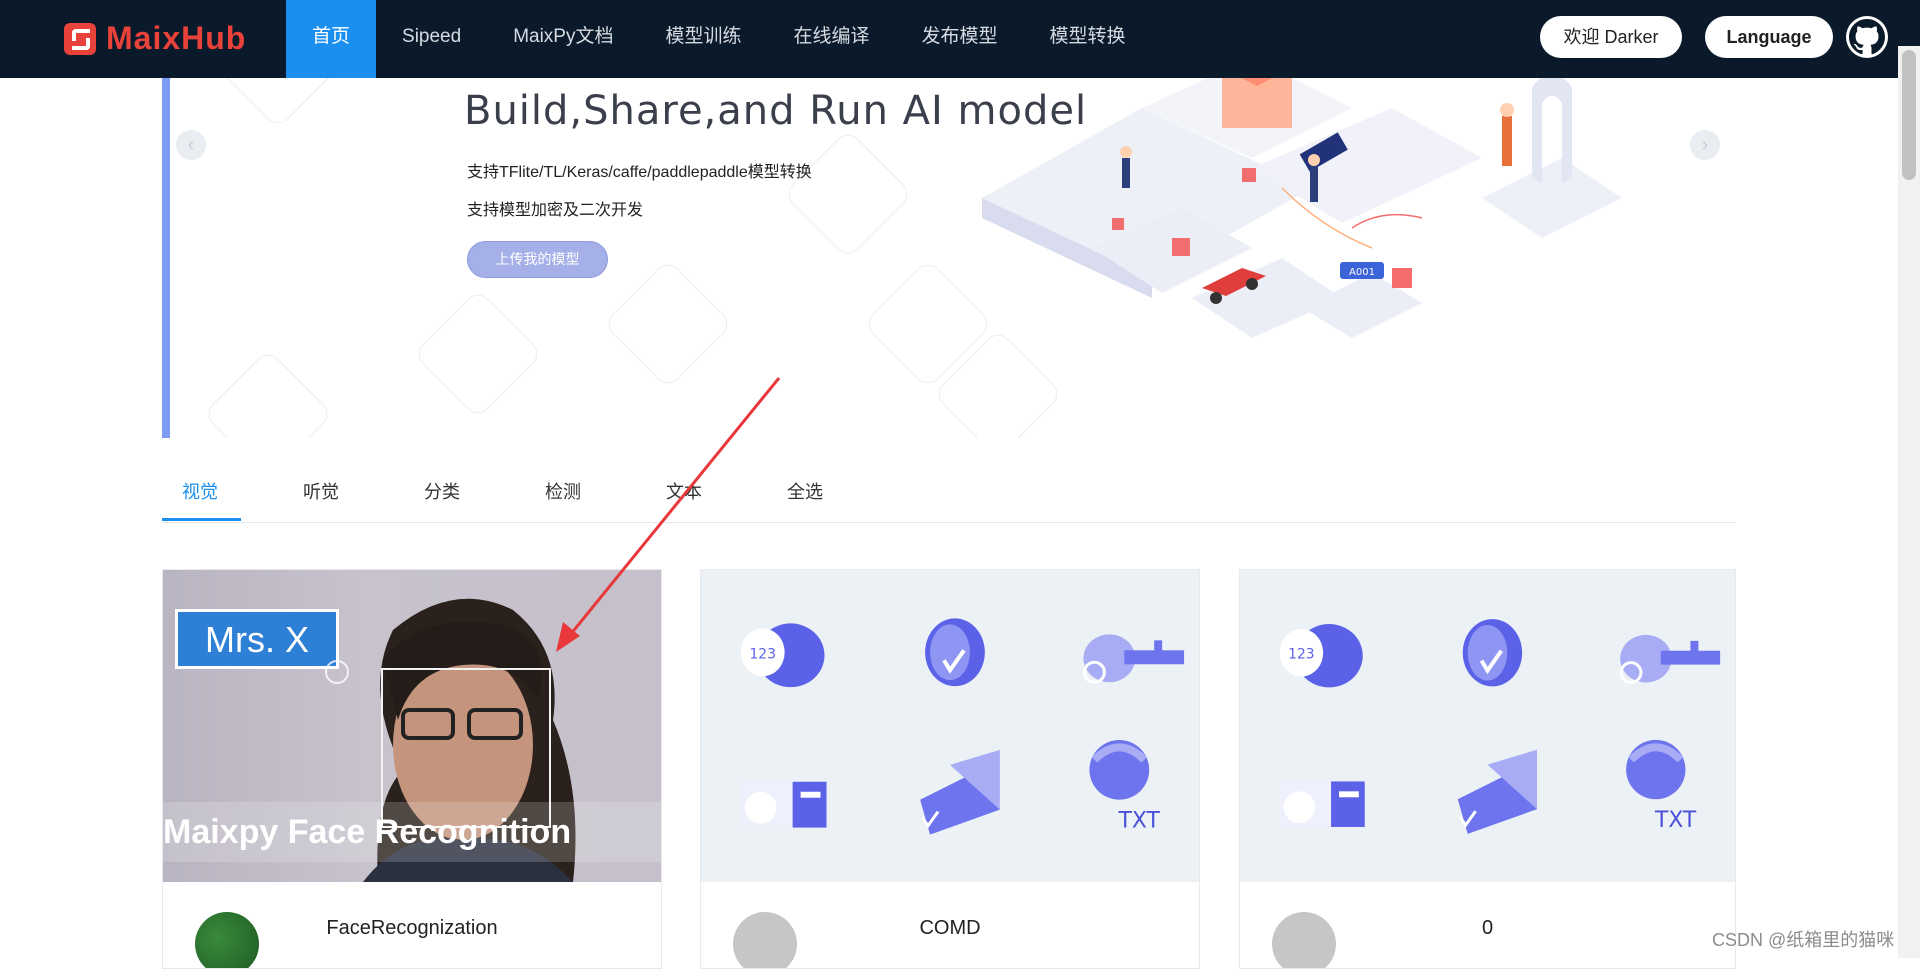 The width and height of the screenshot is (1920, 969). What do you see at coordinates (331, 39) in the screenshot?
I see `menu-item-home: 首页` at bounding box center [331, 39].